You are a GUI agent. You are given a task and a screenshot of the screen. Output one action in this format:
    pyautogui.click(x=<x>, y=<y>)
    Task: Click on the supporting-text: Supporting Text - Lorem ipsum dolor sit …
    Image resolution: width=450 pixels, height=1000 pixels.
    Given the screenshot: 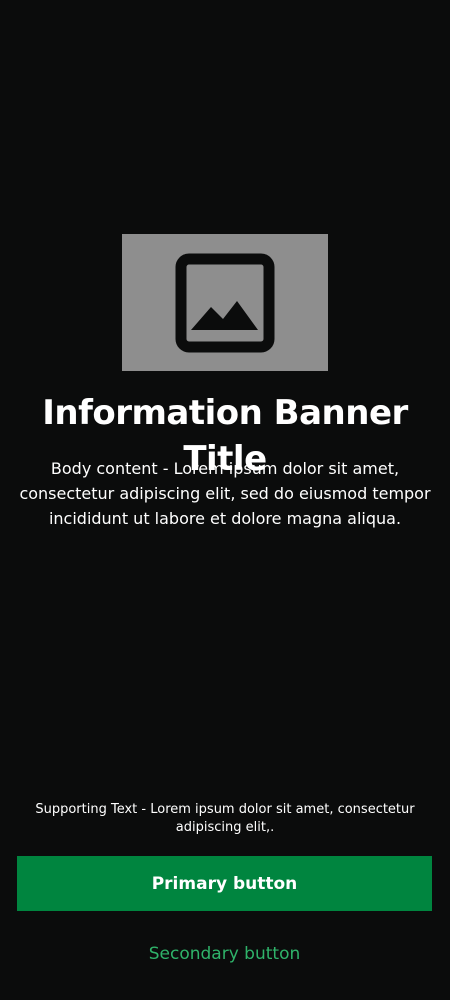 What is the action you would take?
    pyautogui.click(x=225, y=818)
    